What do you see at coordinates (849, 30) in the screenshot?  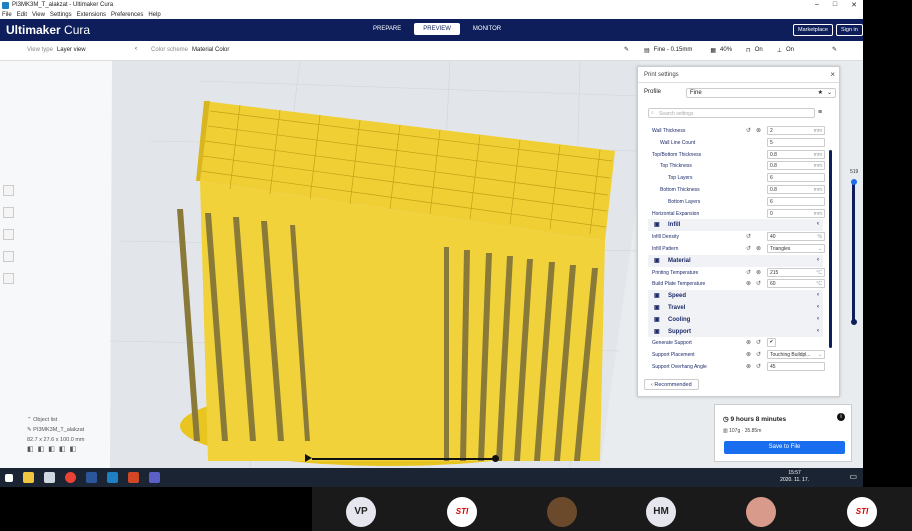 I see `sign-in-button: Sign in` at bounding box center [849, 30].